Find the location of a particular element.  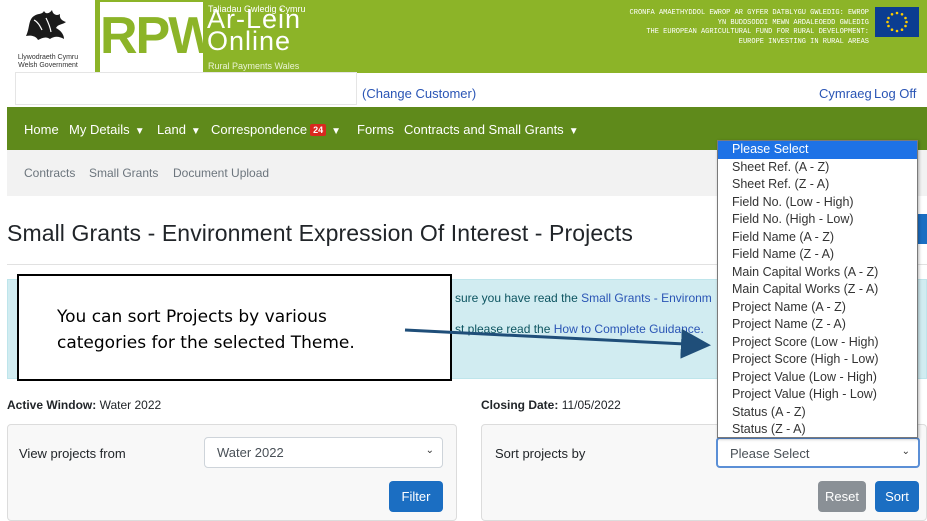

theme-window-select: Water 2022 ⌄ is located at coordinates (323, 452).